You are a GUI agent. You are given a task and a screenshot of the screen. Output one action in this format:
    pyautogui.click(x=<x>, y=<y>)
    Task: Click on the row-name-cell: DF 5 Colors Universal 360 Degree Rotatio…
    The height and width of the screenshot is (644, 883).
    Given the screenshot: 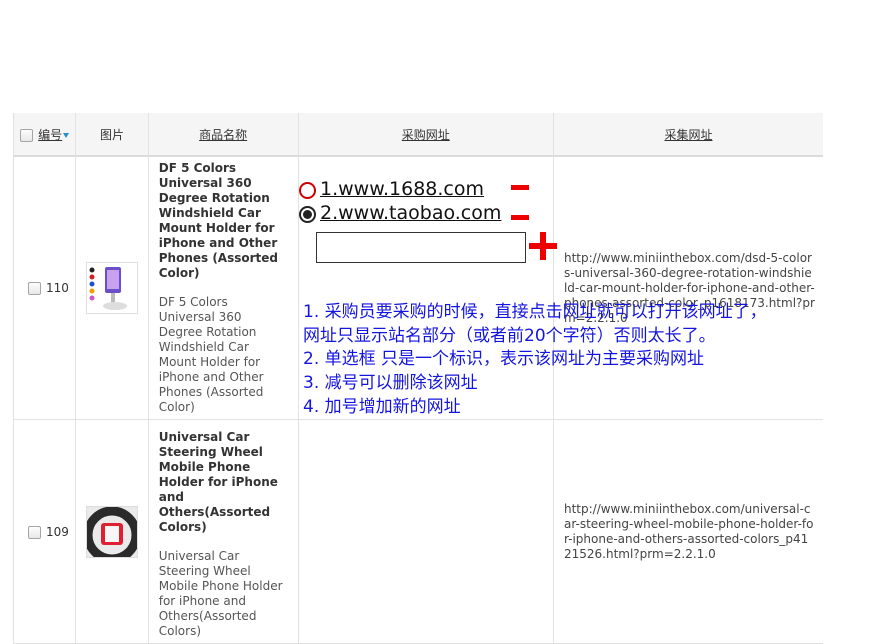 What is the action you would take?
    pyautogui.click(x=223, y=287)
    